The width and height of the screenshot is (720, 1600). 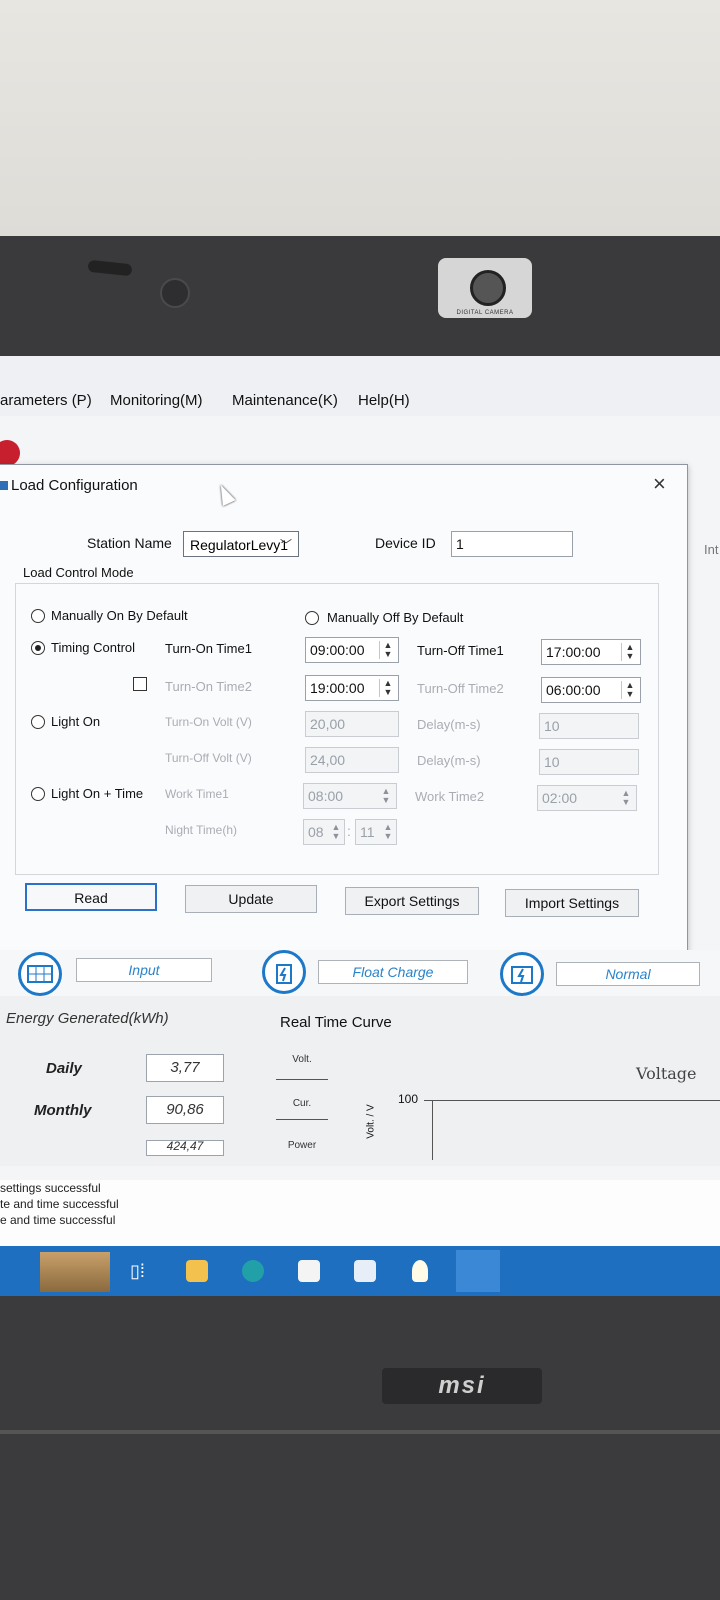 What do you see at coordinates (460, 688) in the screenshot?
I see `turn-off-time2-label: Turn-Off Time2` at bounding box center [460, 688].